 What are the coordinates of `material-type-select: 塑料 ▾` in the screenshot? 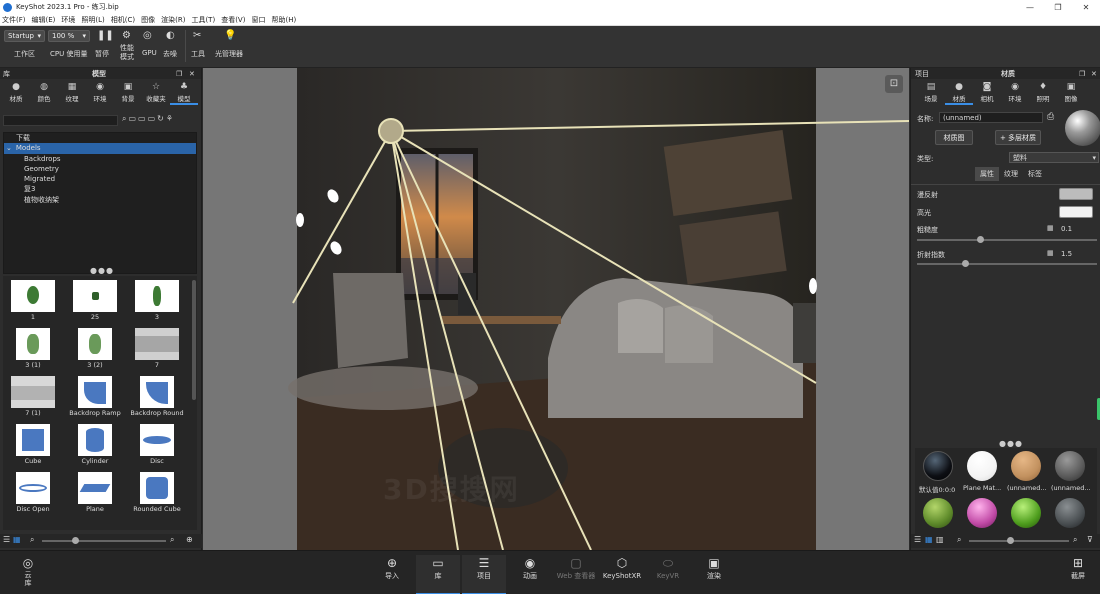 It's located at (1054, 157).